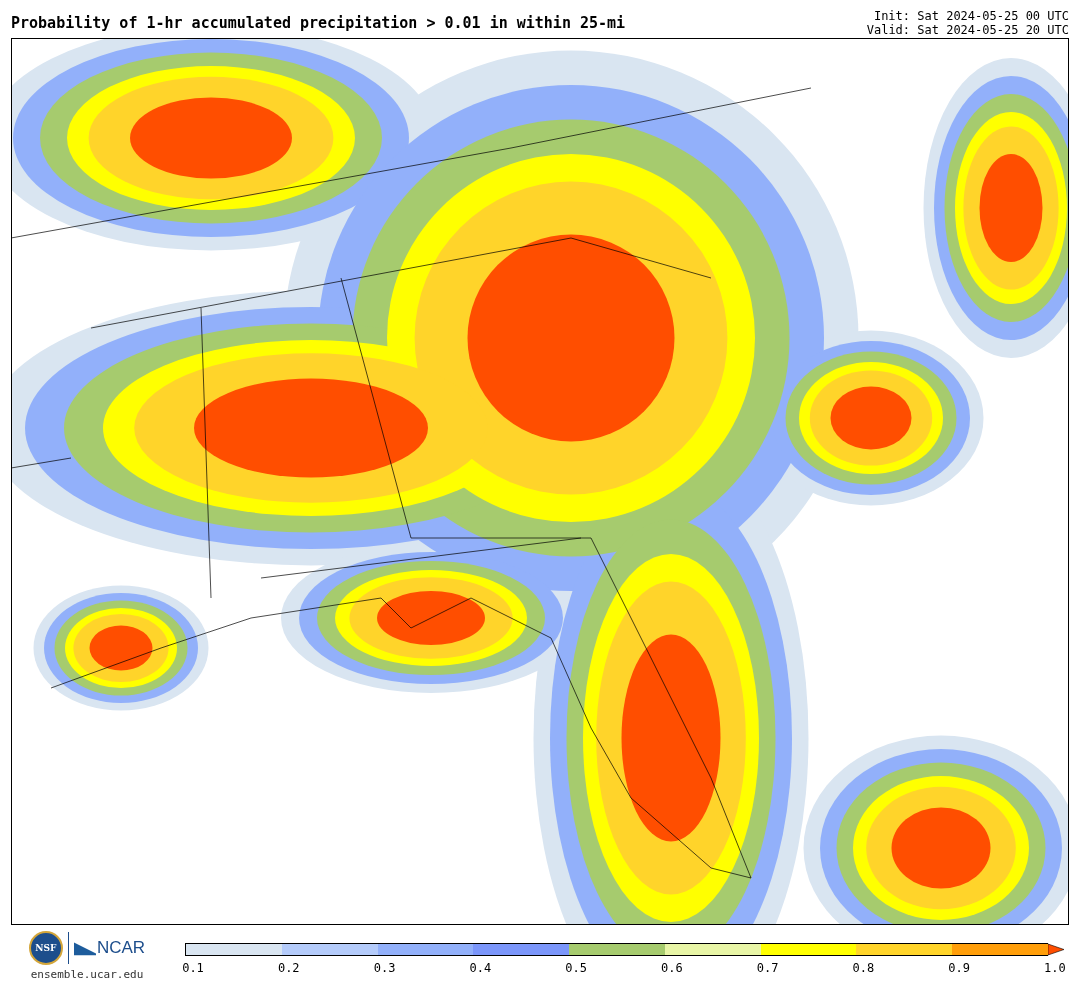 Image resolution: width=1080 pixels, height=988 pixels. What do you see at coordinates (480, 968) in the screenshot?
I see `colorbar-tick-label: 0.4` at bounding box center [480, 968].